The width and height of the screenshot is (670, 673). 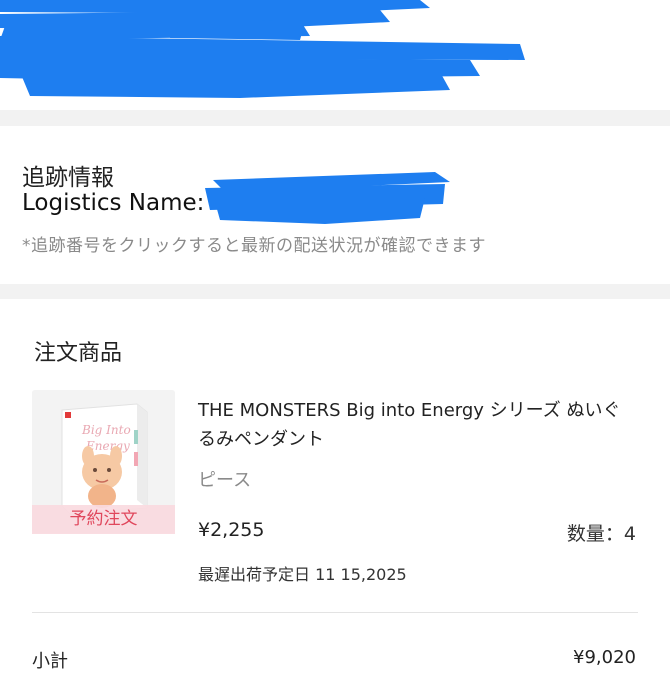 What do you see at coordinates (595, 534) in the screenshot?
I see `quantity-label: 数量：` at bounding box center [595, 534].